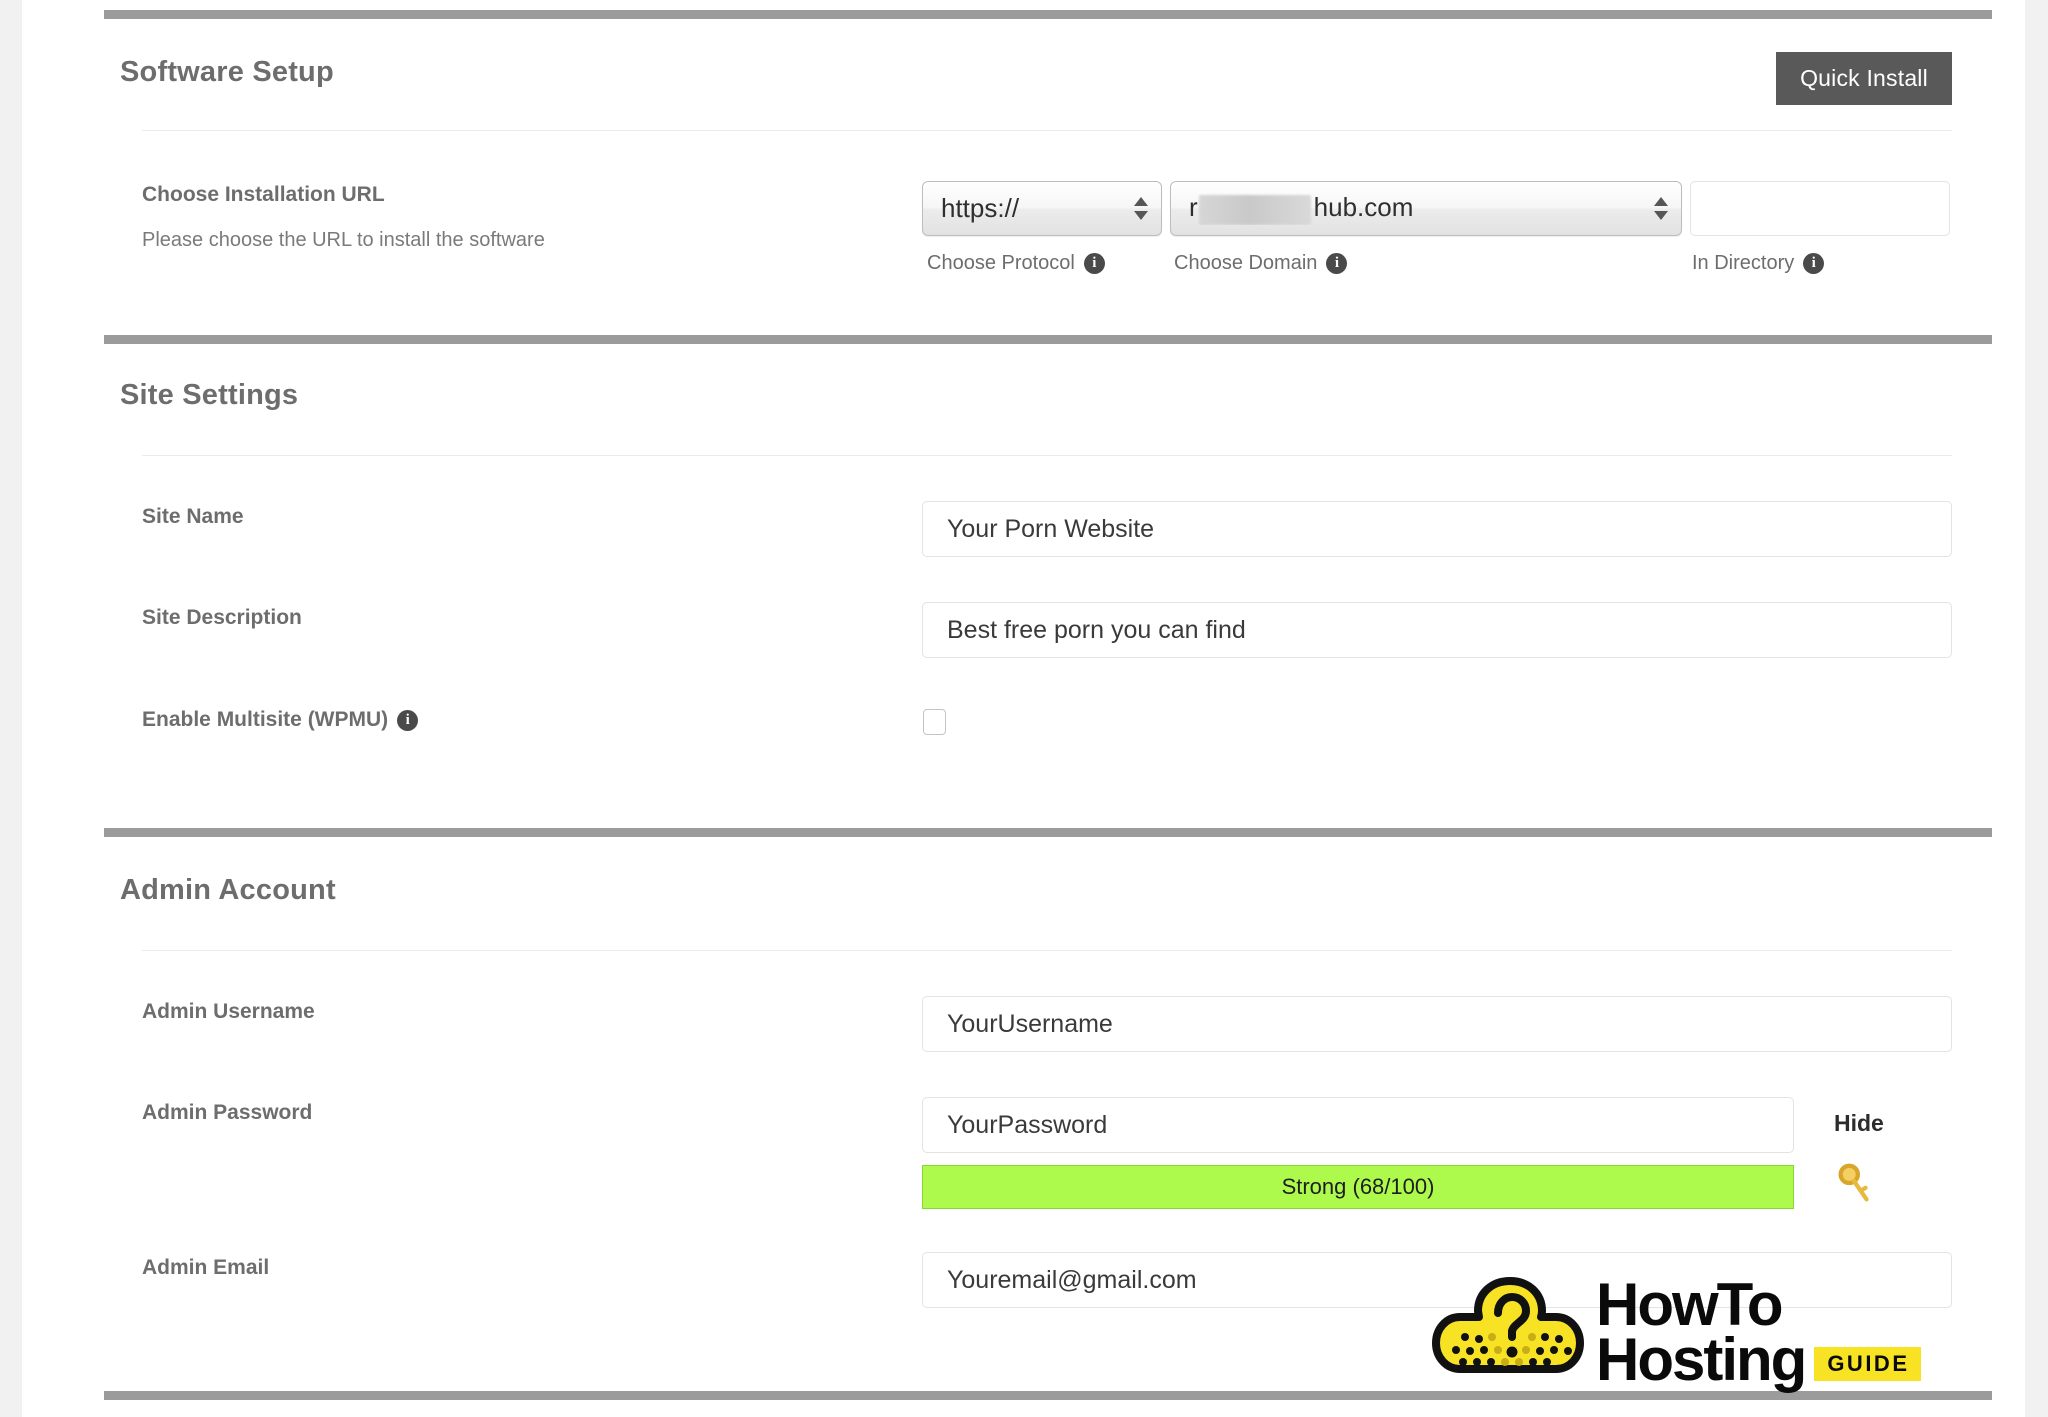 The image size is (2048, 1417). What do you see at coordinates (980, 208) in the screenshot?
I see `protocol-select-value: https://` at bounding box center [980, 208].